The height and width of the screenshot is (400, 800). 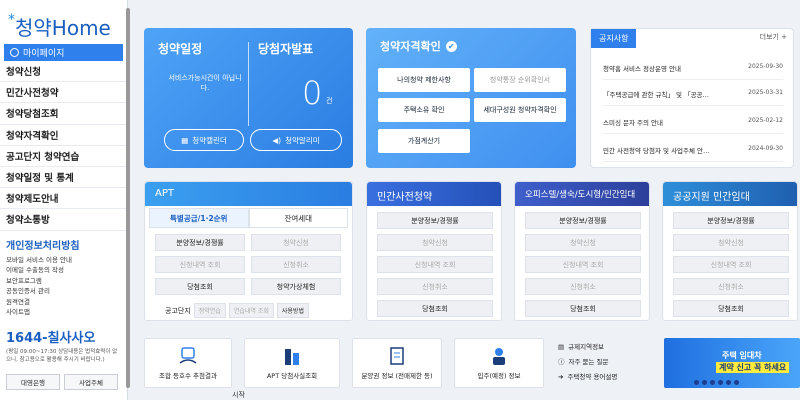 I want to click on public-history-button: 신청내역 조회, so click(x=731, y=264).